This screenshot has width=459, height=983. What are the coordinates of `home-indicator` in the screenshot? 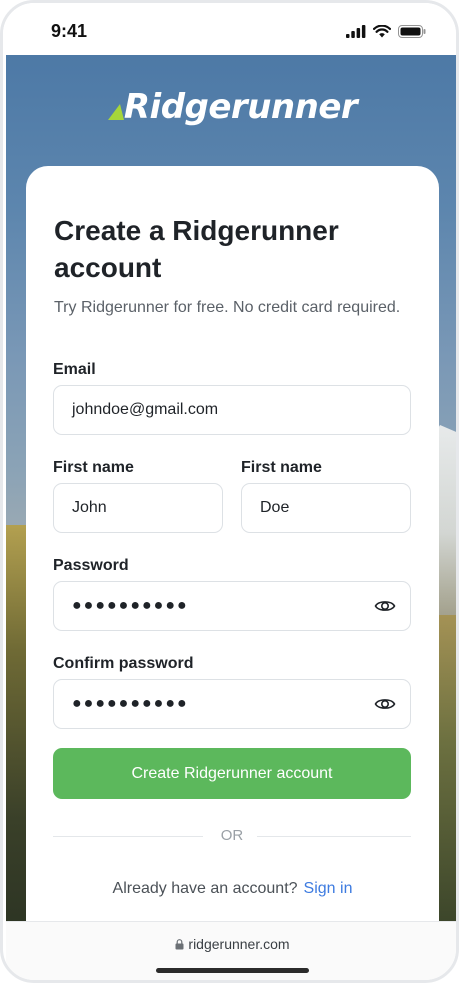 It's located at (232, 970).